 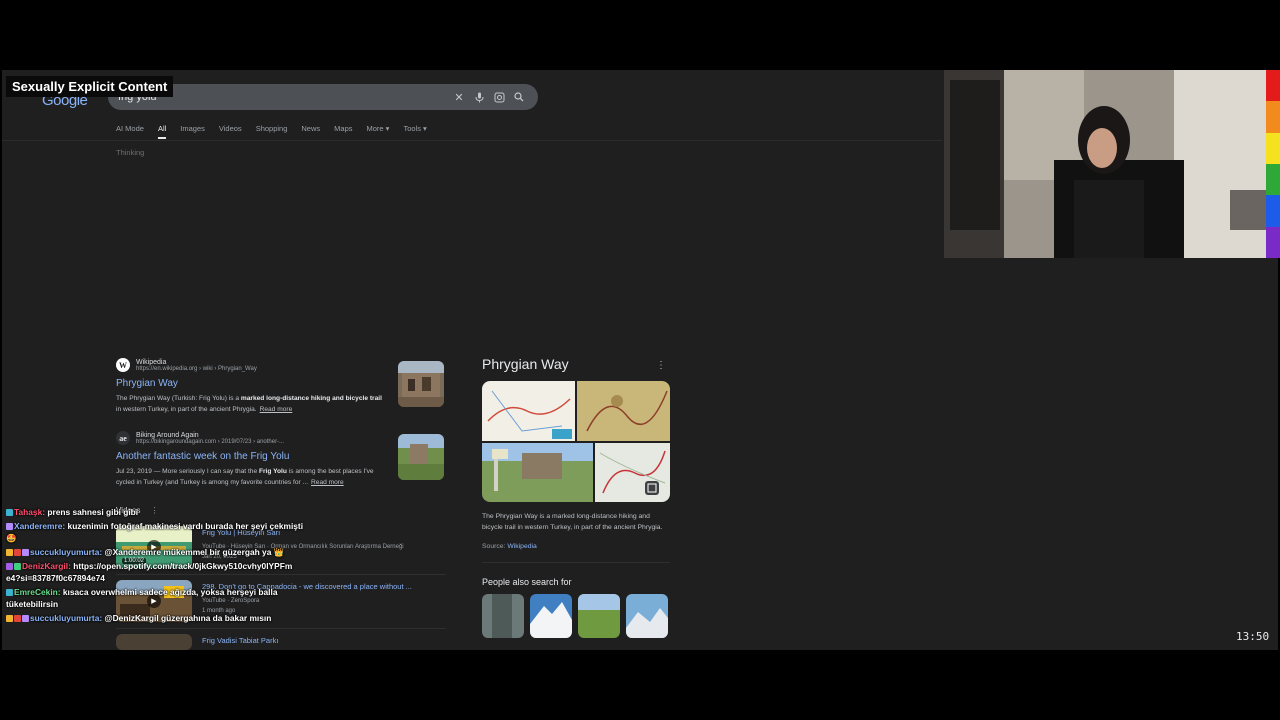 What do you see at coordinates (192, 131) in the screenshot?
I see `tab-images: Images` at bounding box center [192, 131].